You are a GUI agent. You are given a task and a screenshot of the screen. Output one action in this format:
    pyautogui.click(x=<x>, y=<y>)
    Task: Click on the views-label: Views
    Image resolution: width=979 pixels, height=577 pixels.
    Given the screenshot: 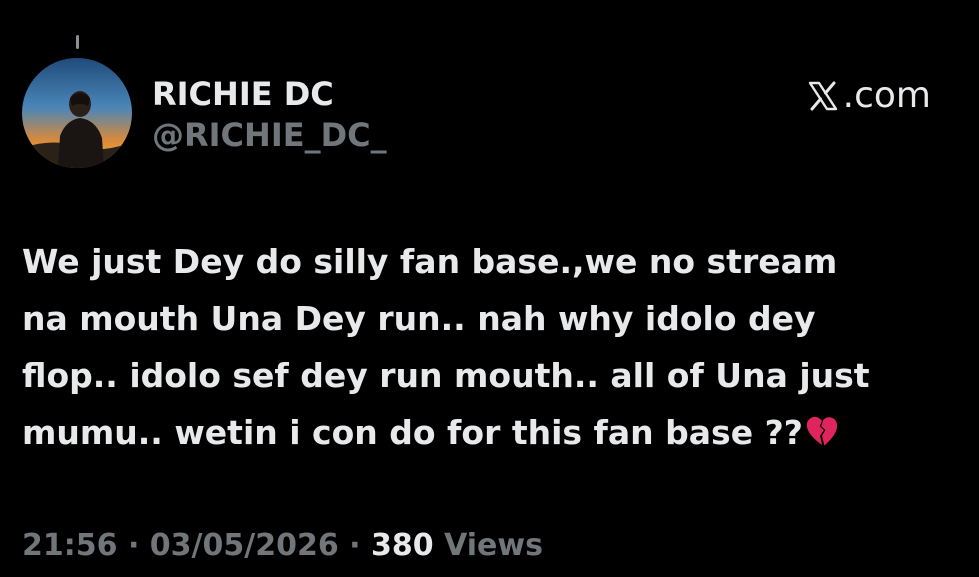 What is the action you would take?
    pyautogui.click(x=488, y=545)
    